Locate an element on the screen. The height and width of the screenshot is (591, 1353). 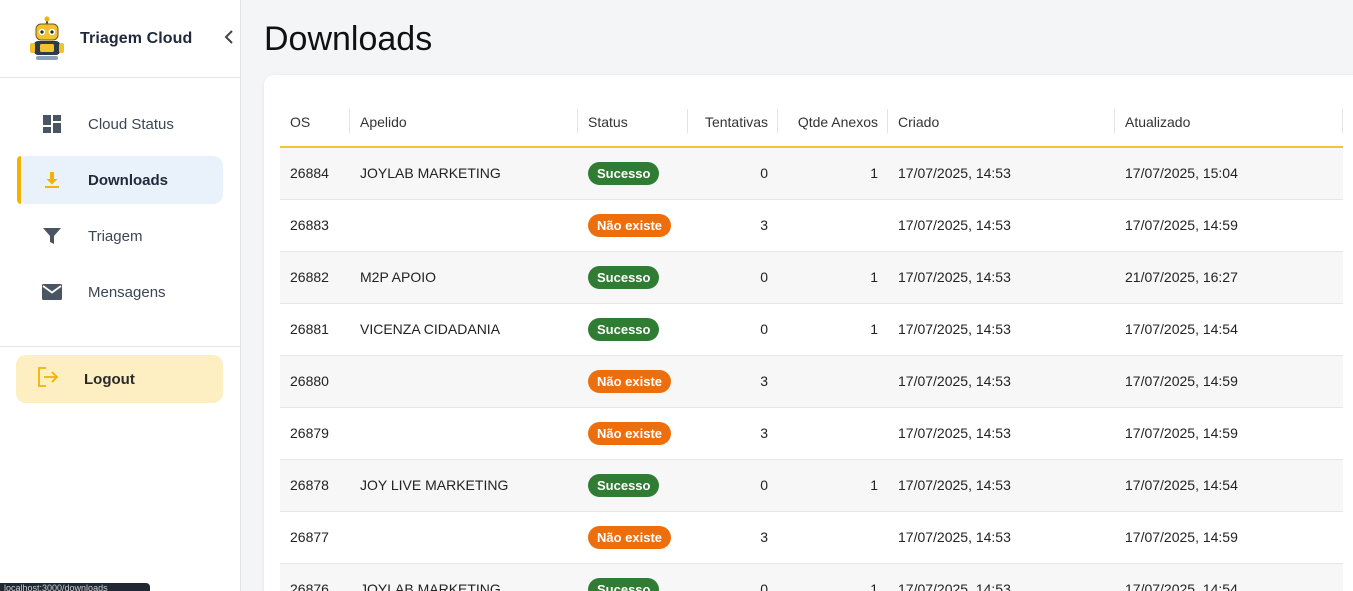
sidebar-item-downloads: Downloads is located at coordinates (120, 180).